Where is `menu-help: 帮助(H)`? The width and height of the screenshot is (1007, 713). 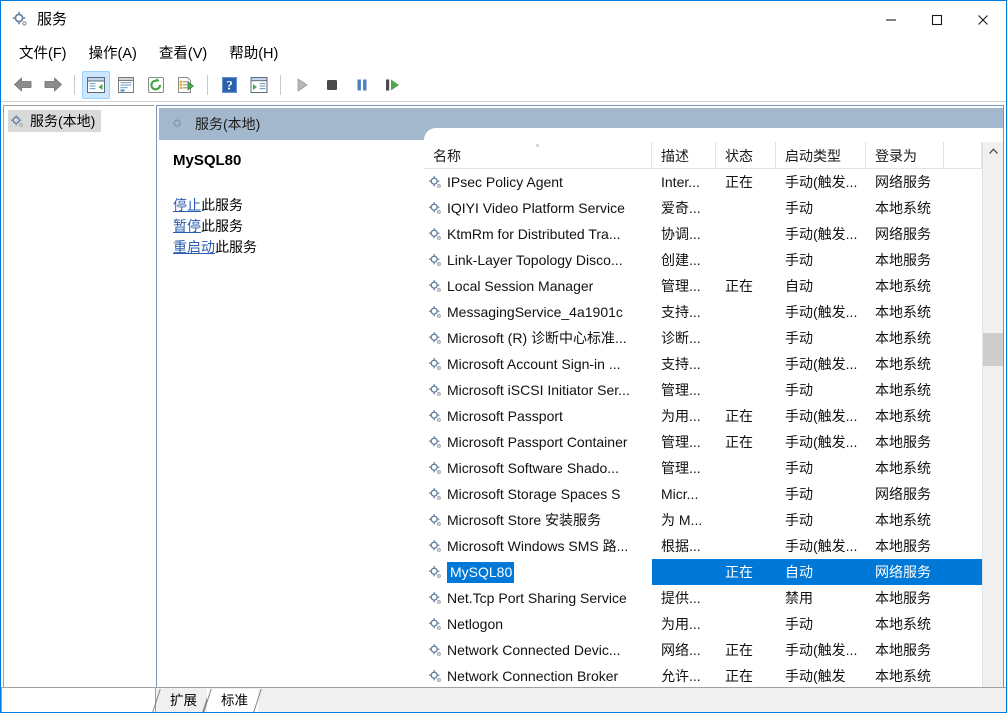 menu-help: 帮助(H) is located at coordinates (253, 52).